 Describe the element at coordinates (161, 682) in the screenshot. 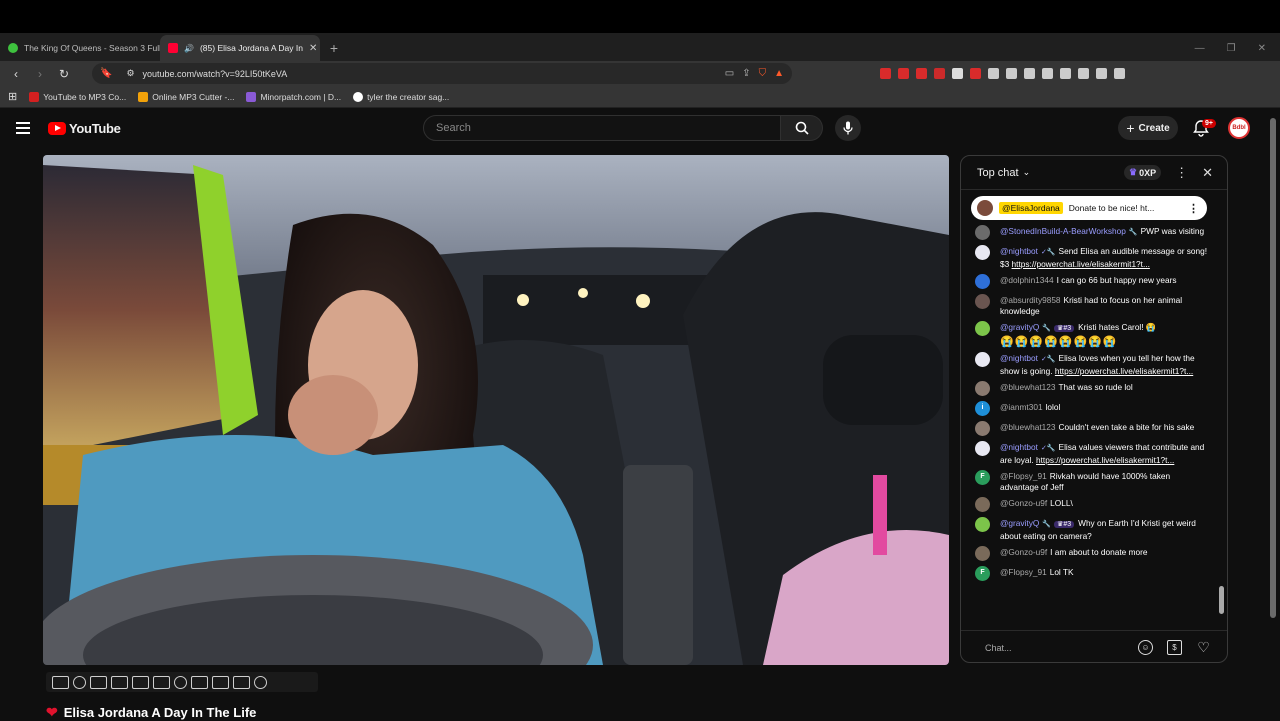

I see `theater-icon` at that location.